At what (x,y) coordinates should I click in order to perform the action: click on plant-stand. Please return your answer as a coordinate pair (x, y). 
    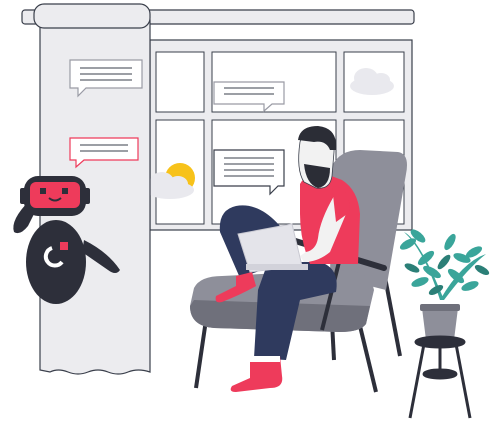
    Looking at the image, I should click on (440, 377).